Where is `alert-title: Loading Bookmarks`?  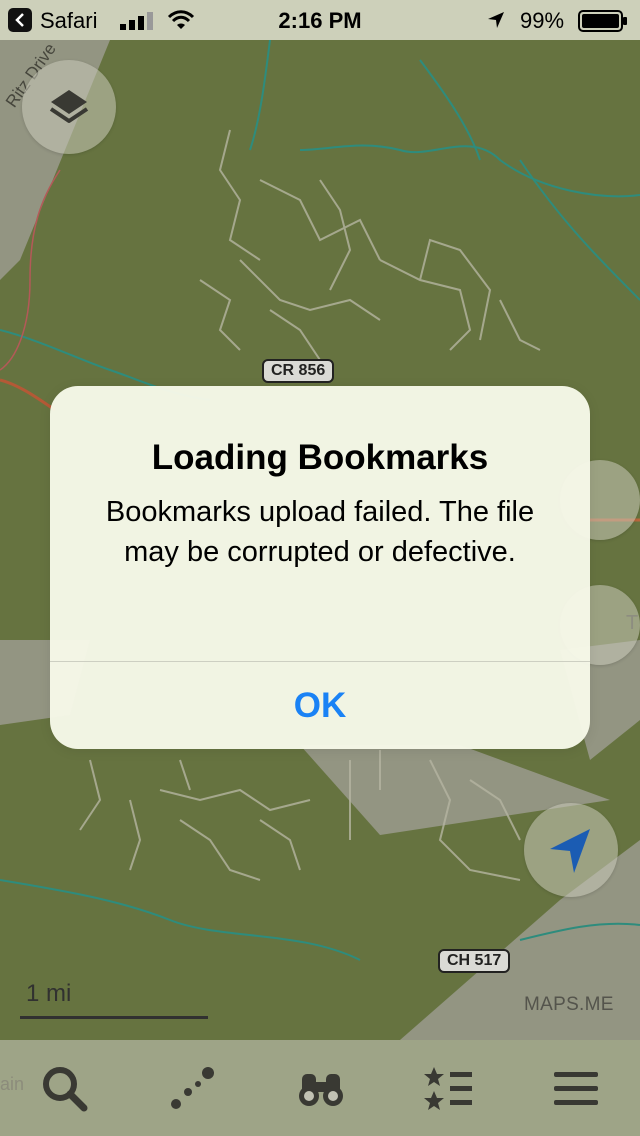
alert-title: Loading Bookmarks is located at coordinates (320, 457).